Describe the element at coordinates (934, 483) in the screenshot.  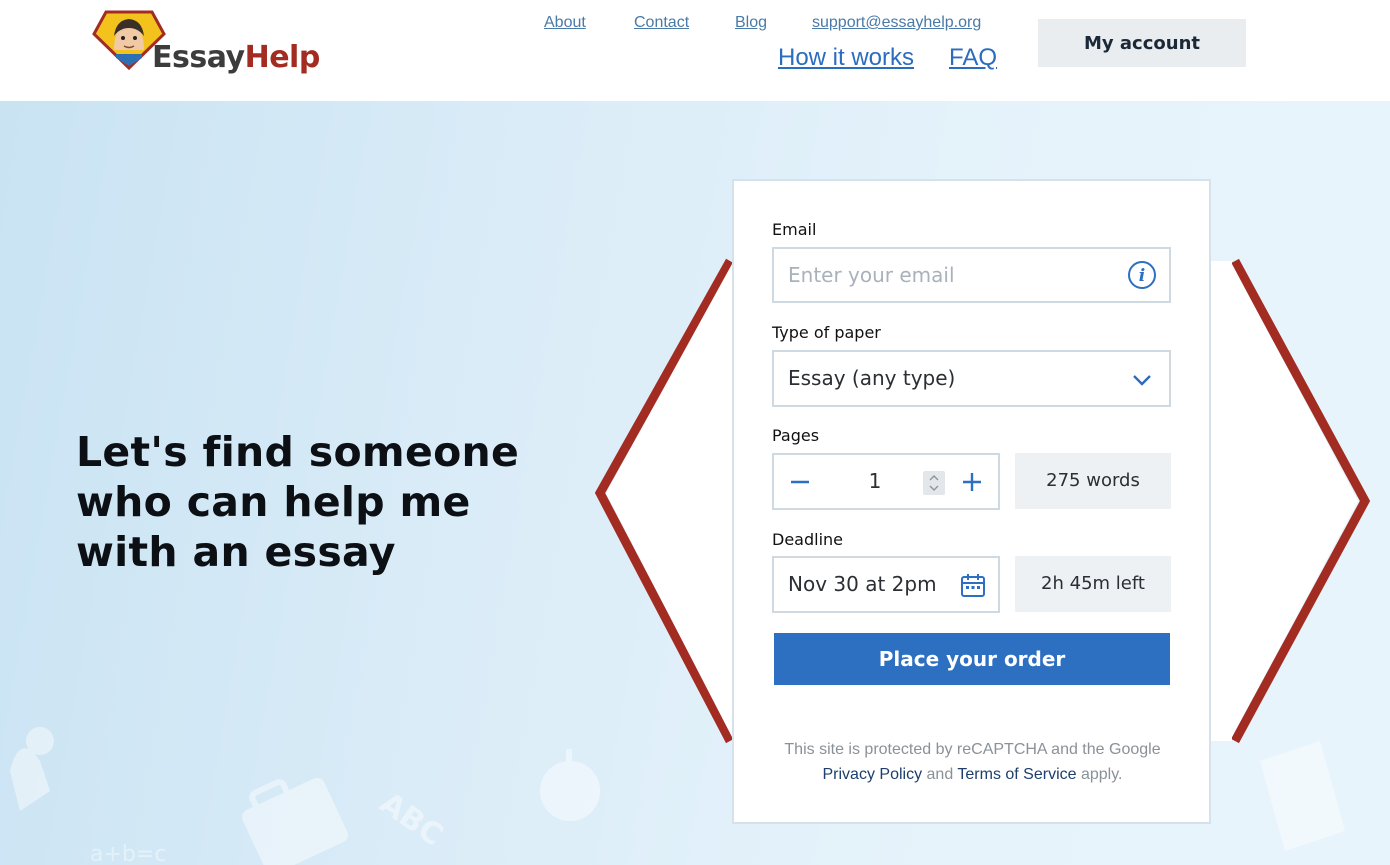
I see `spinner-arrows-icon` at that location.